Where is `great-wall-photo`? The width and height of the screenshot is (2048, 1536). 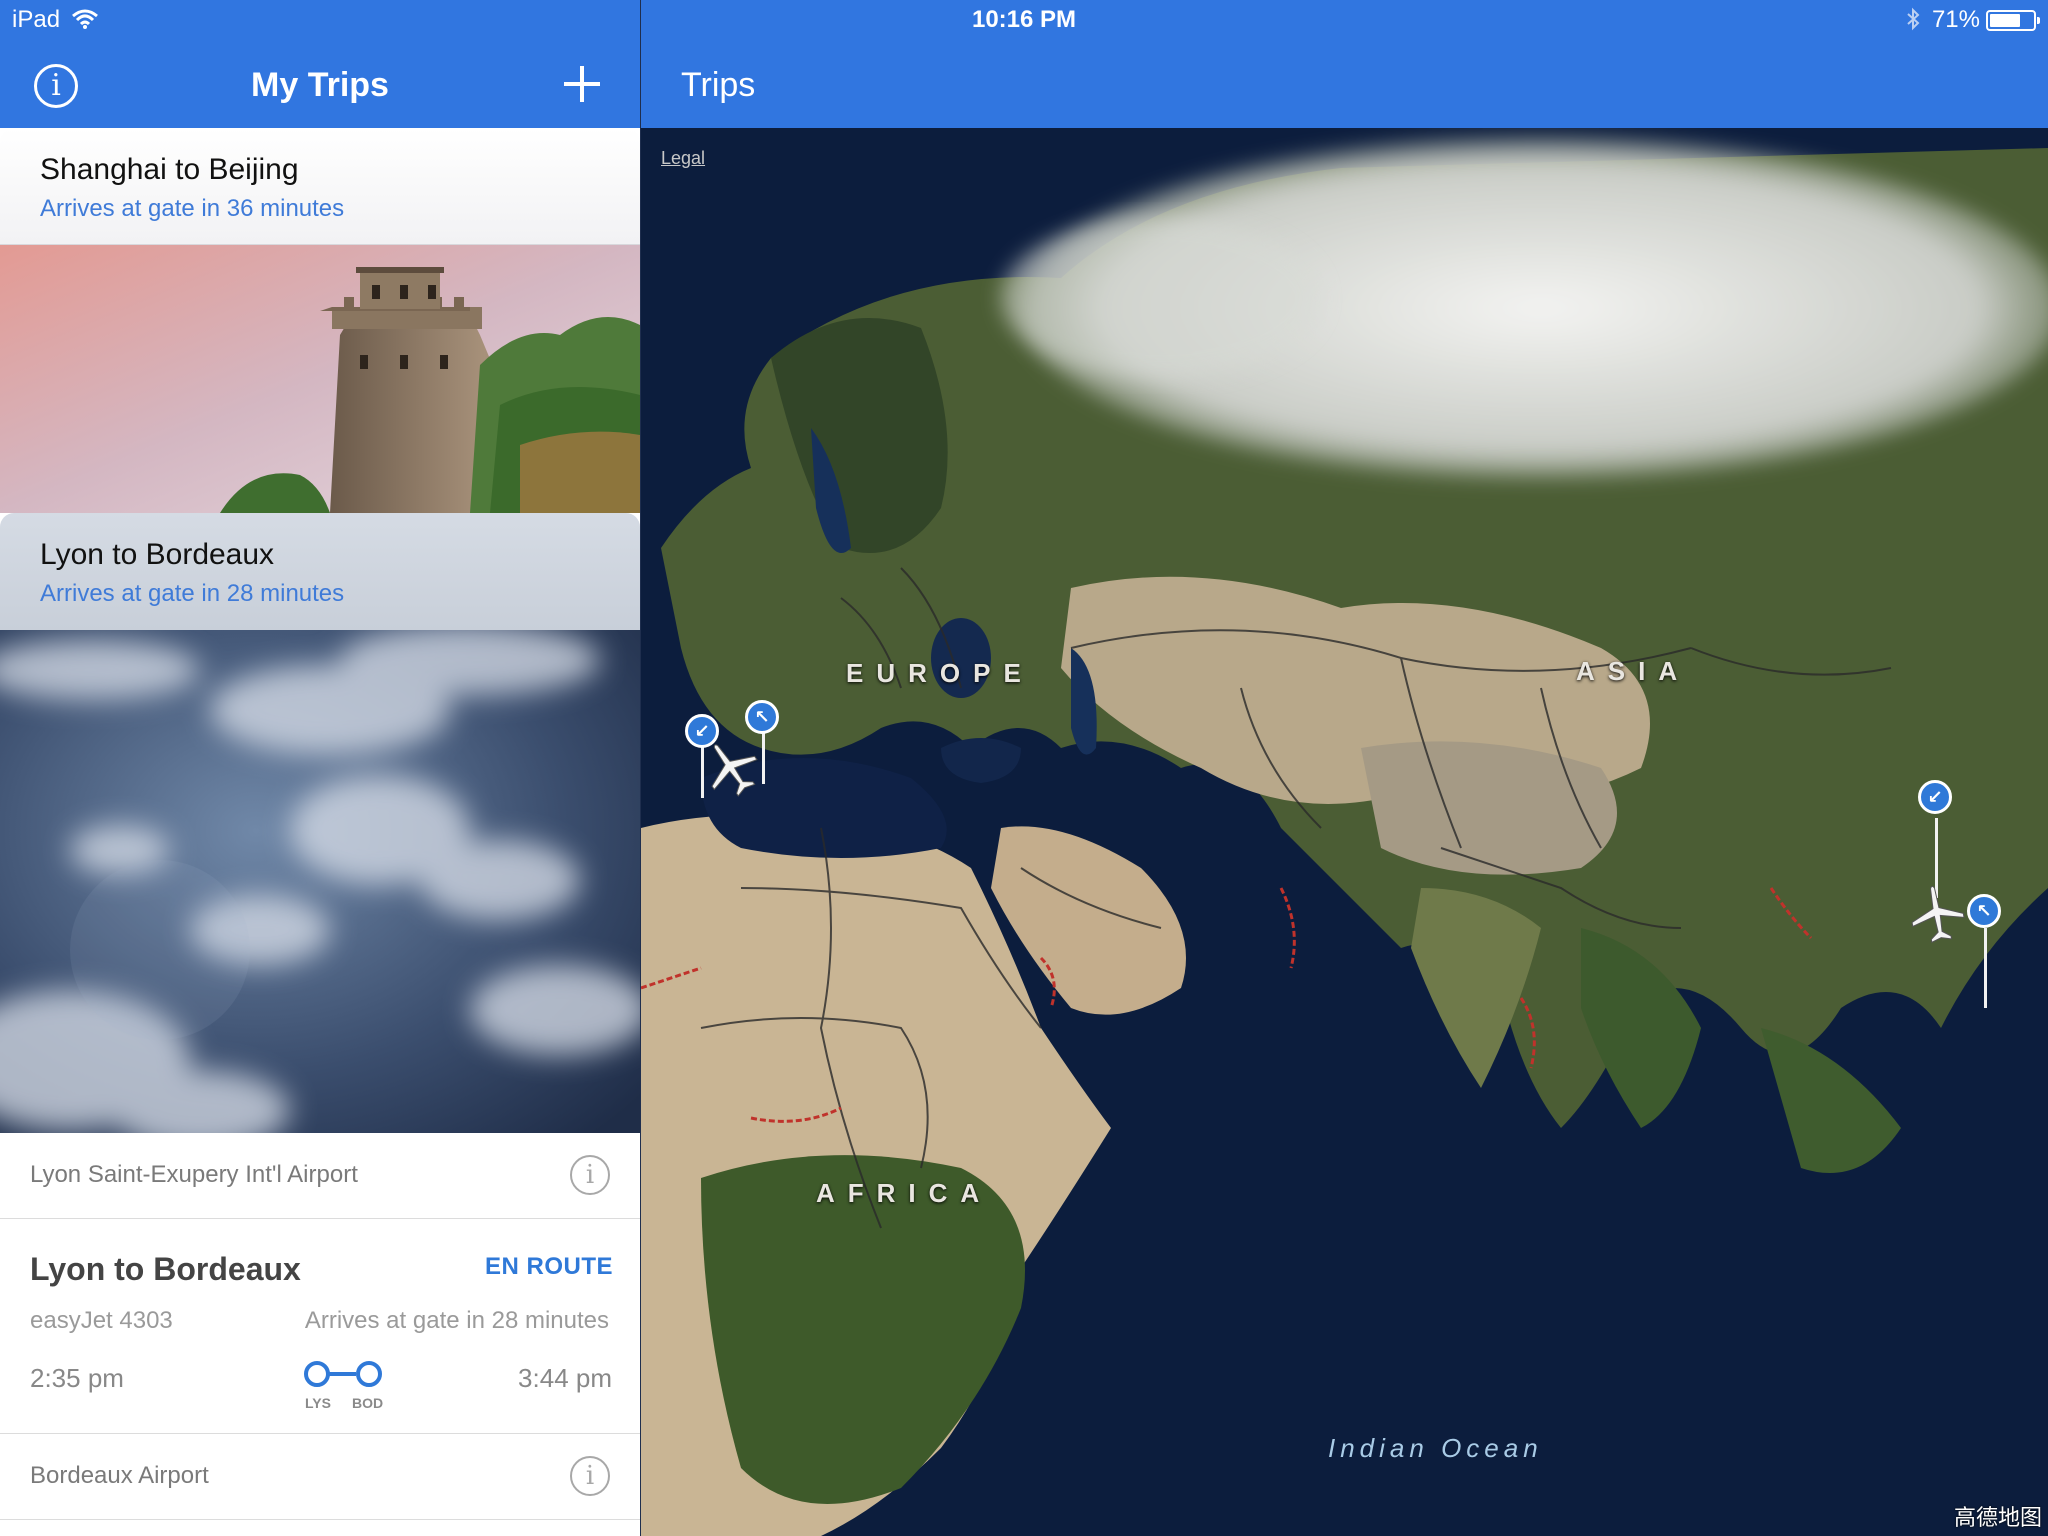 great-wall-photo is located at coordinates (320, 379).